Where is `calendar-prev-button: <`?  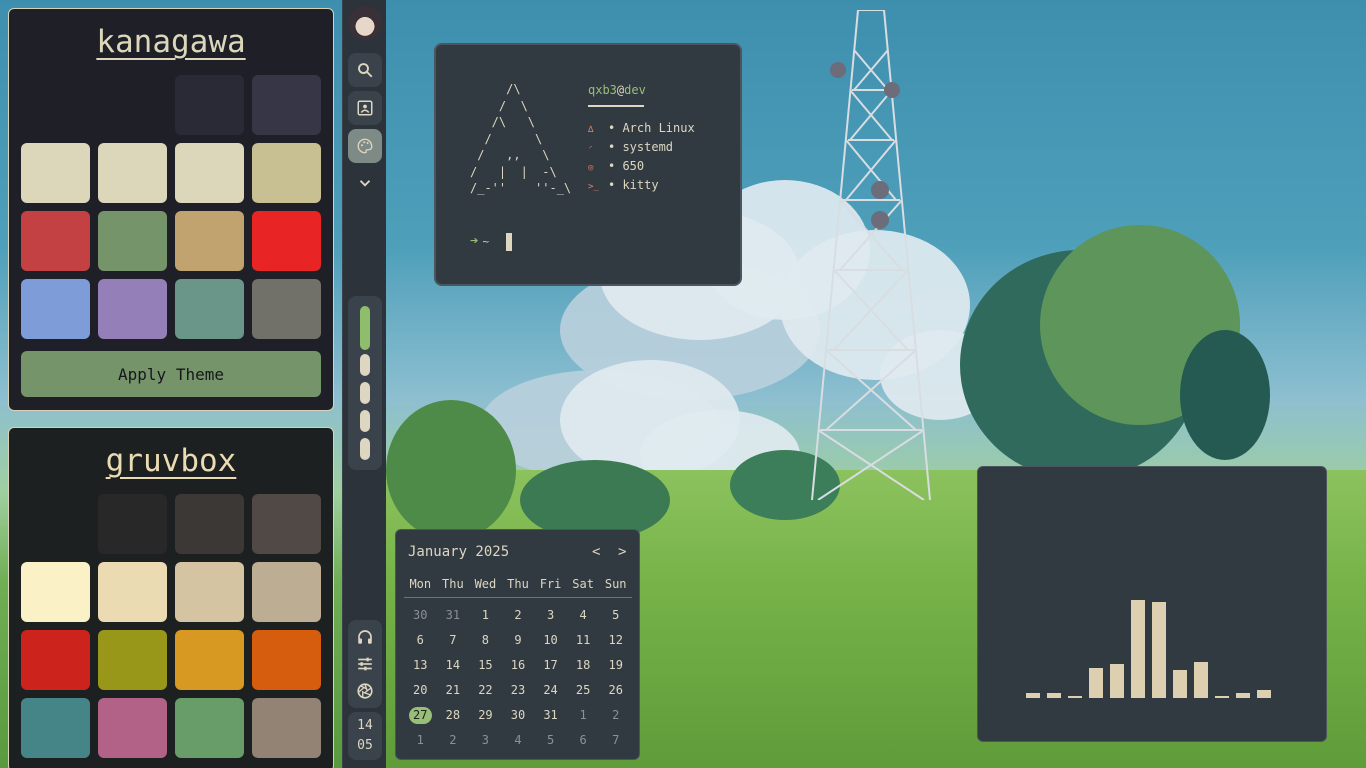 calendar-prev-button: < is located at coordinates (596, 552).